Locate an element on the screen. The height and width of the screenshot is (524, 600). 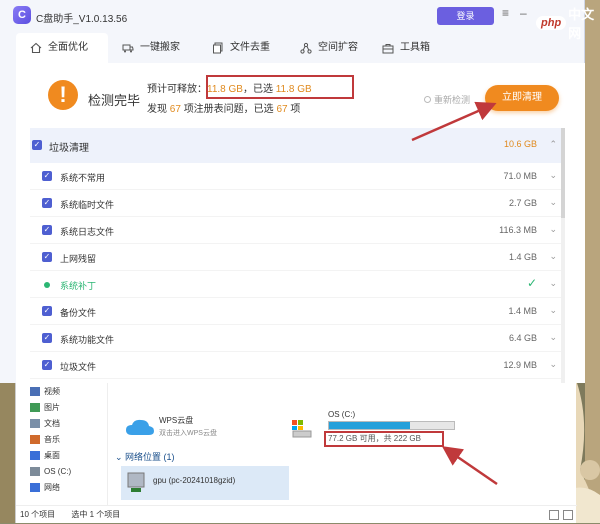
item-count: 10 个项目 is located at coordinates (38, 514).